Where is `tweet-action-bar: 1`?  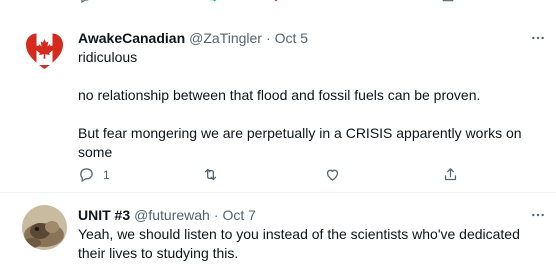
tweet-action-bar: 1 is located at coordinates (273, 176).